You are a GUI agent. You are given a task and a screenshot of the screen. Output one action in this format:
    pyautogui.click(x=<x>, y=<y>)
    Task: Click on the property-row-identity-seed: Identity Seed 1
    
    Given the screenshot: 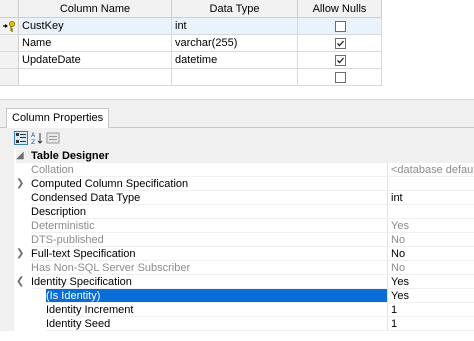 What is the action you would take?
    pyautogui.click(x=237, y=324)
    